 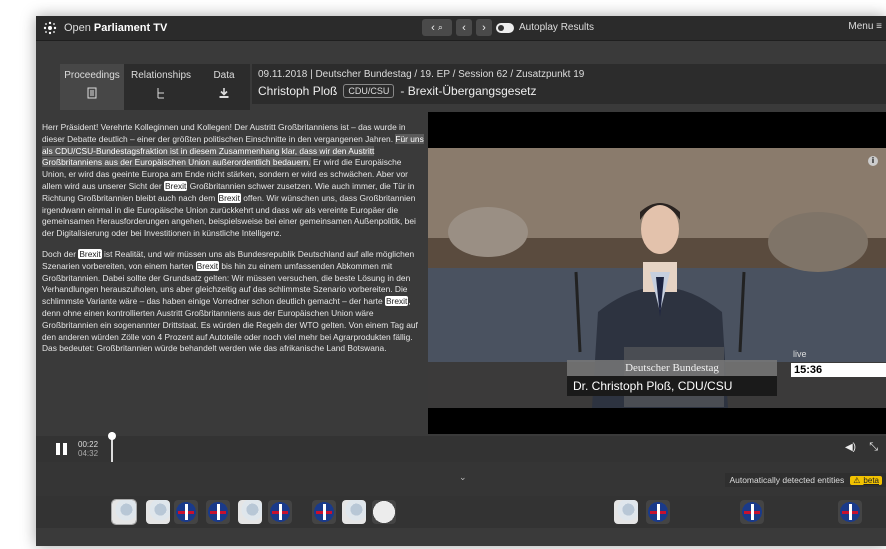 I want to click on brand-light: Open, so click(x=77, y=28).